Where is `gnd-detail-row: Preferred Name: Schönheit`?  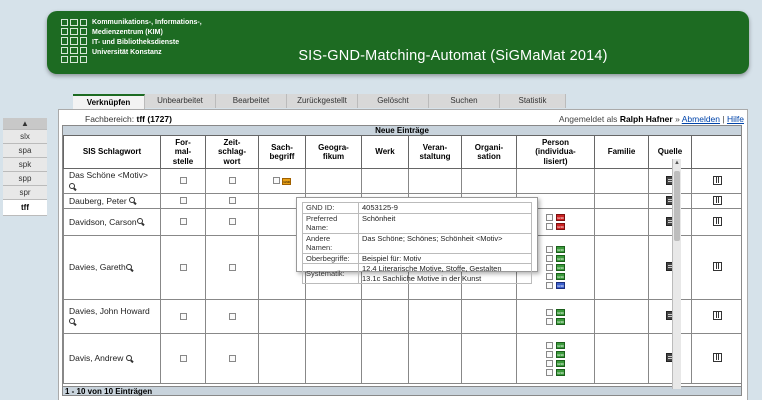 gnd-detail-row: Preferred Name: Schönheit is located at coordinates (417, 223).